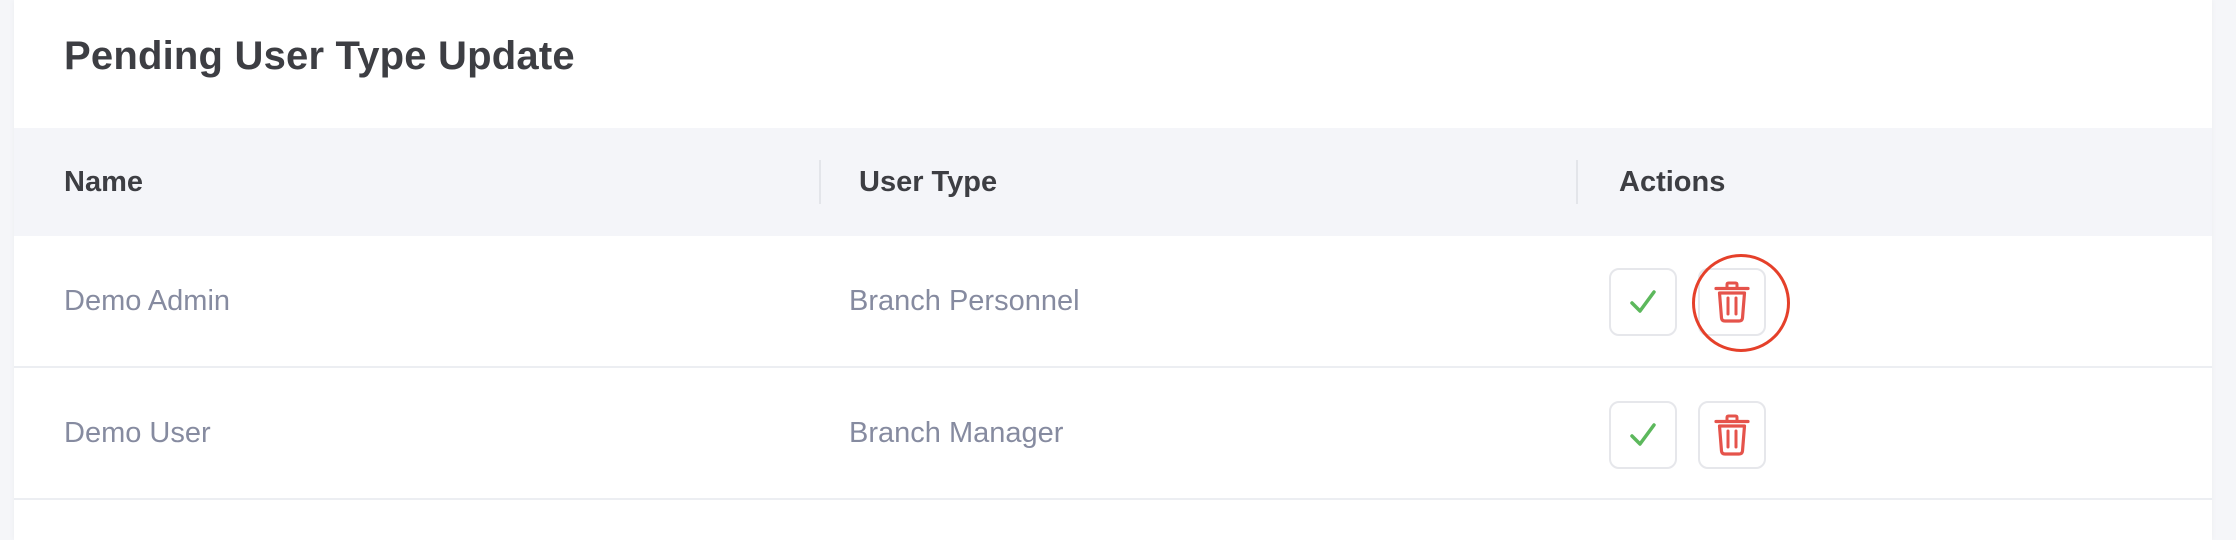 The height and width of the screenshot is (540, 2236). Describe the element at coordinates (1672, 181) in the screenshot. I see `column-header-actions: Actions` at that location.